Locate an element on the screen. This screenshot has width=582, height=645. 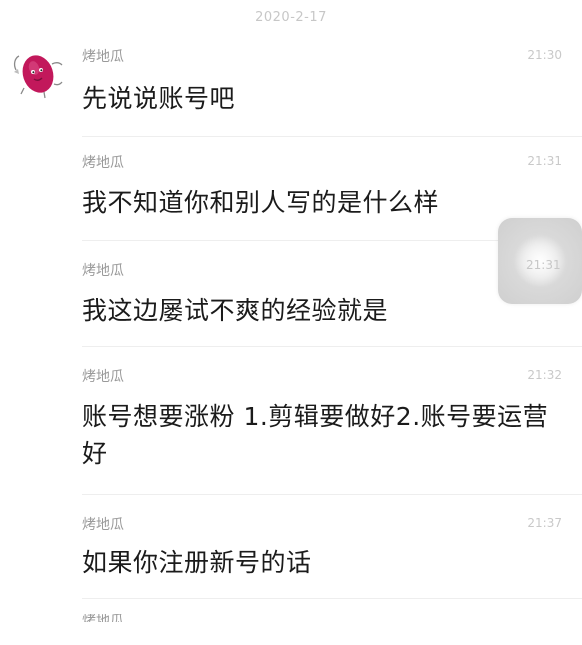
sweet-potato-avatar-icon is located at coordinates (39, 73).